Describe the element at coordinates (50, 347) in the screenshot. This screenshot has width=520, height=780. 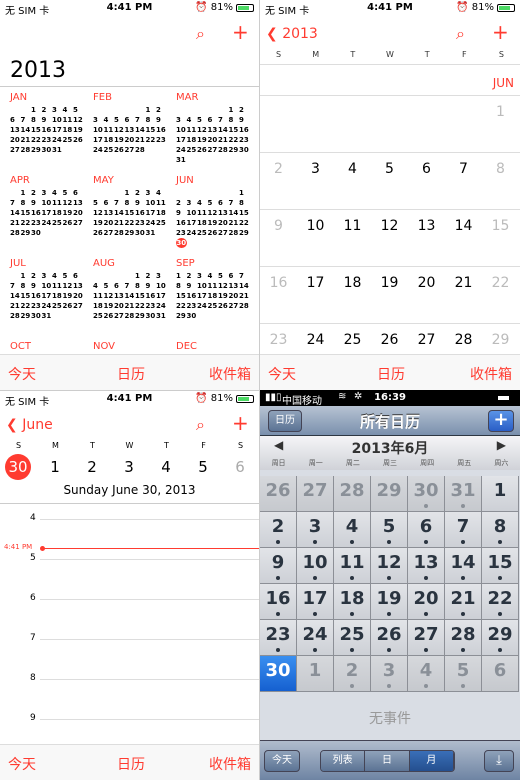
I see `month-mini: OCT` at that location.